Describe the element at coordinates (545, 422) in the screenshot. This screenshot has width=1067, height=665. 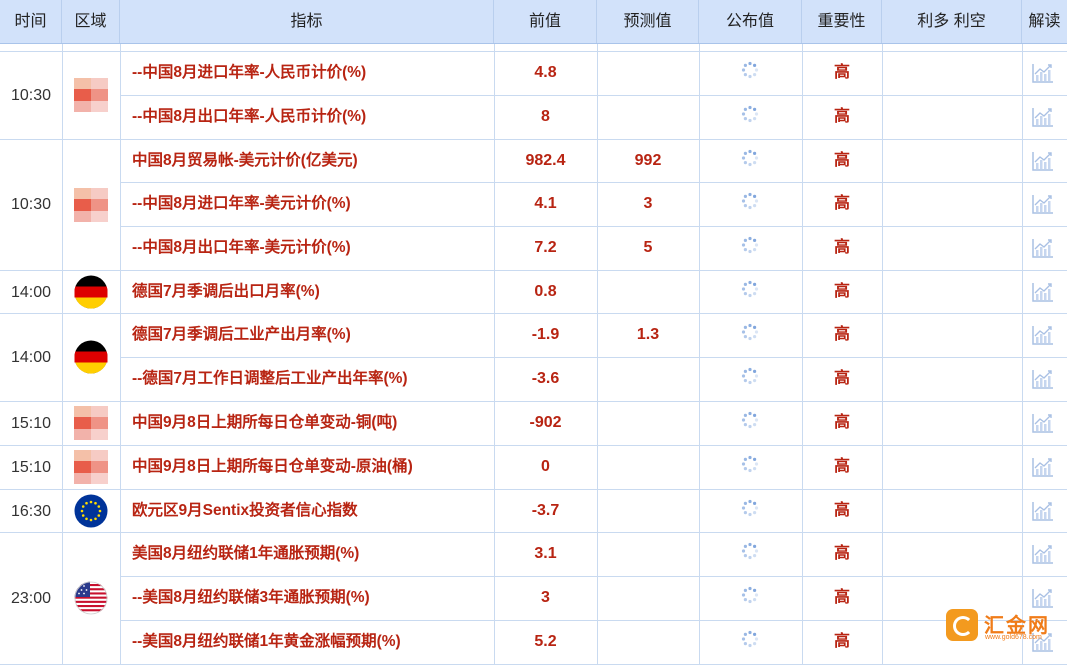
I see `previous-value: -902` at that location.